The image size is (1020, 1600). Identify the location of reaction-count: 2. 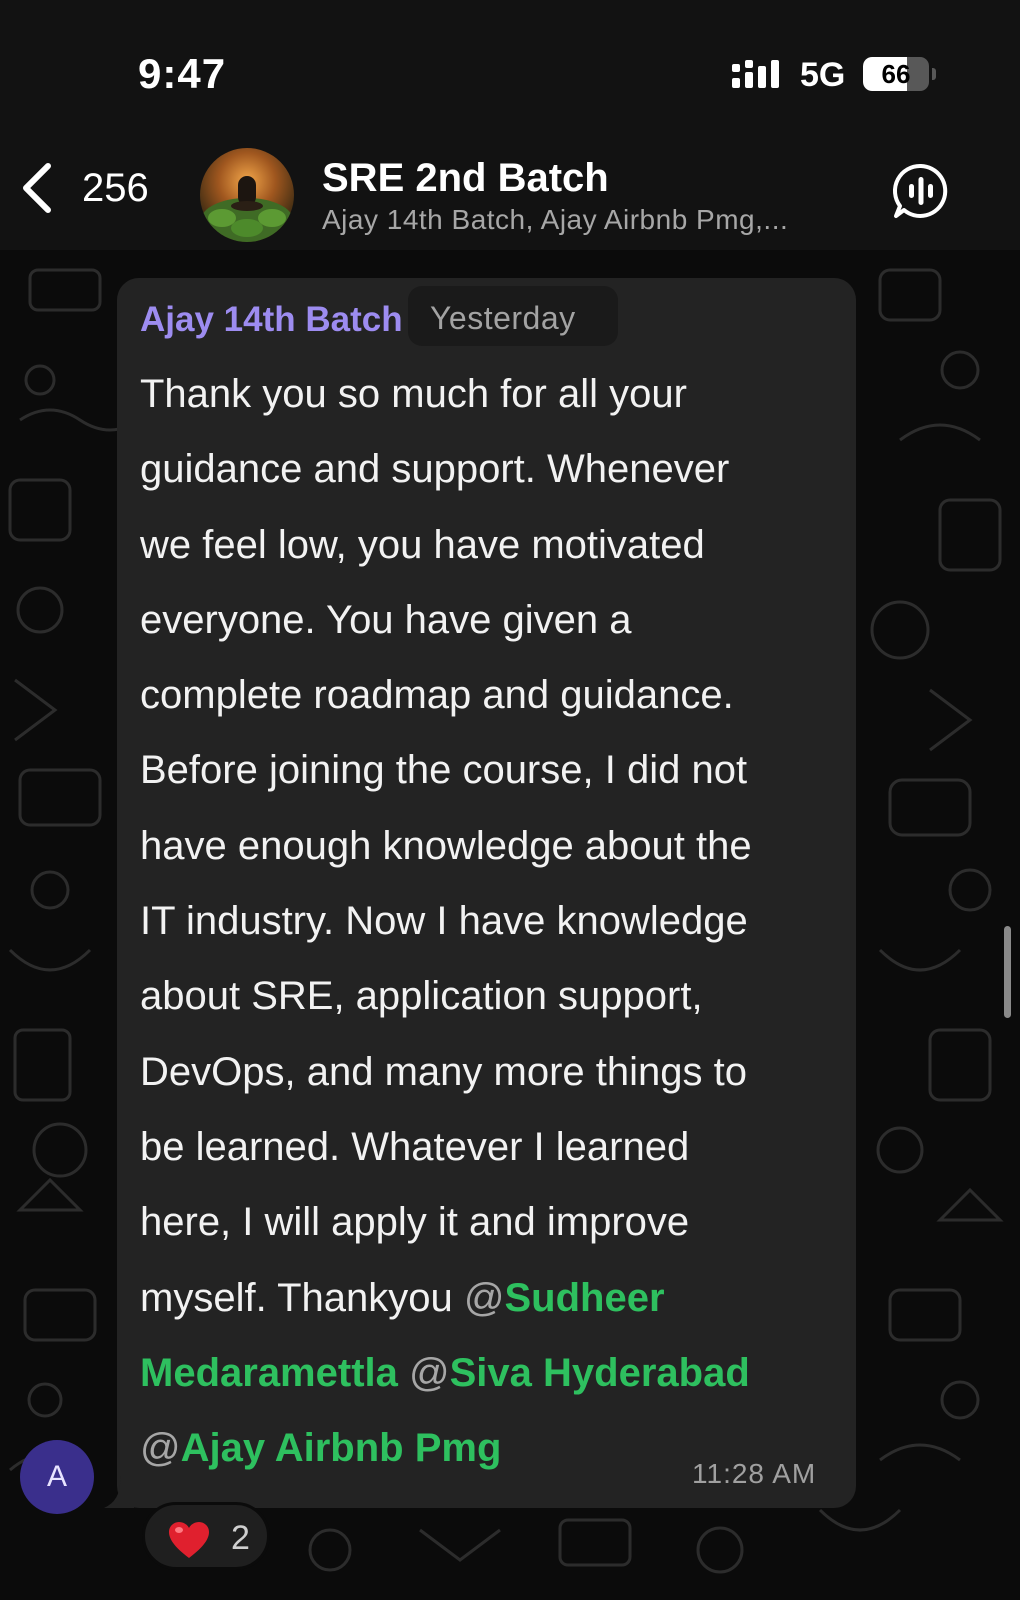
(240, 1538).